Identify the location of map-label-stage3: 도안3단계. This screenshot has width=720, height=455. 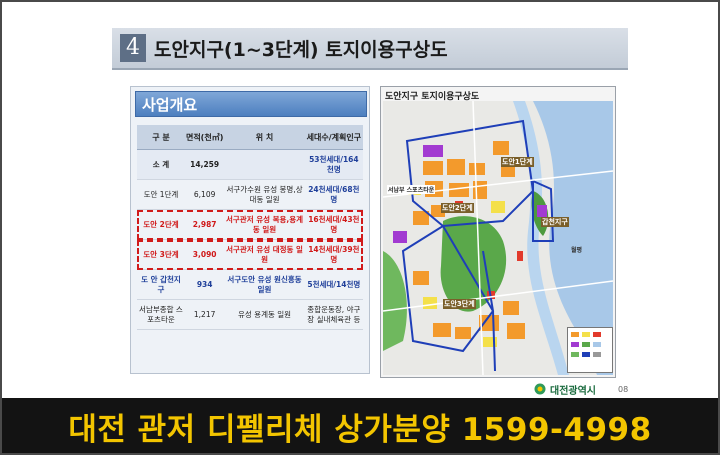
(459, 304).